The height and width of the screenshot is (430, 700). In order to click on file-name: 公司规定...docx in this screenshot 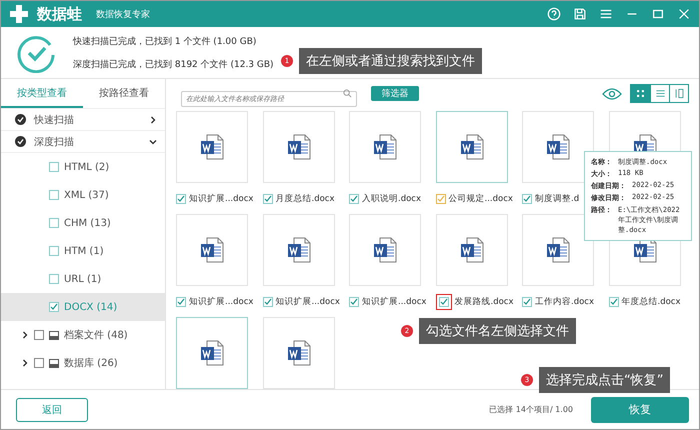, I will do `click(480, 199)`.